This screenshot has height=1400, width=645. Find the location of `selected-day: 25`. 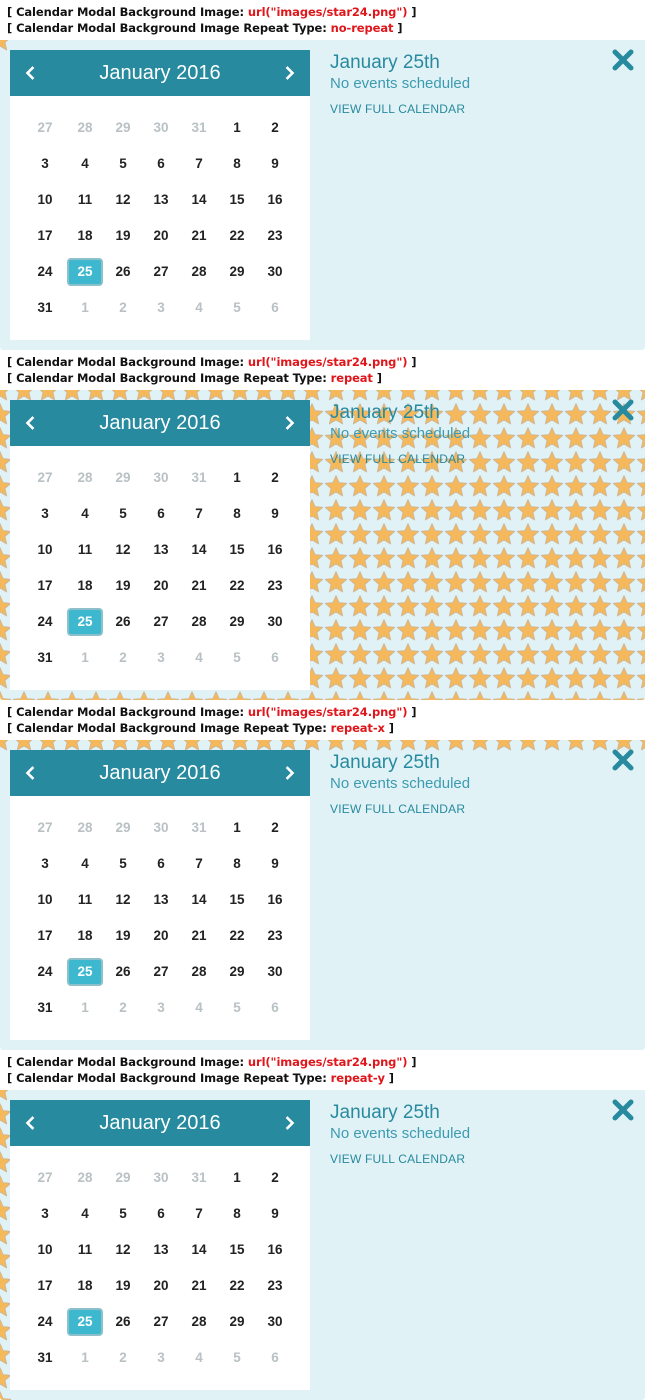

selected-day: 25 is located at coordinates (85, 1322).